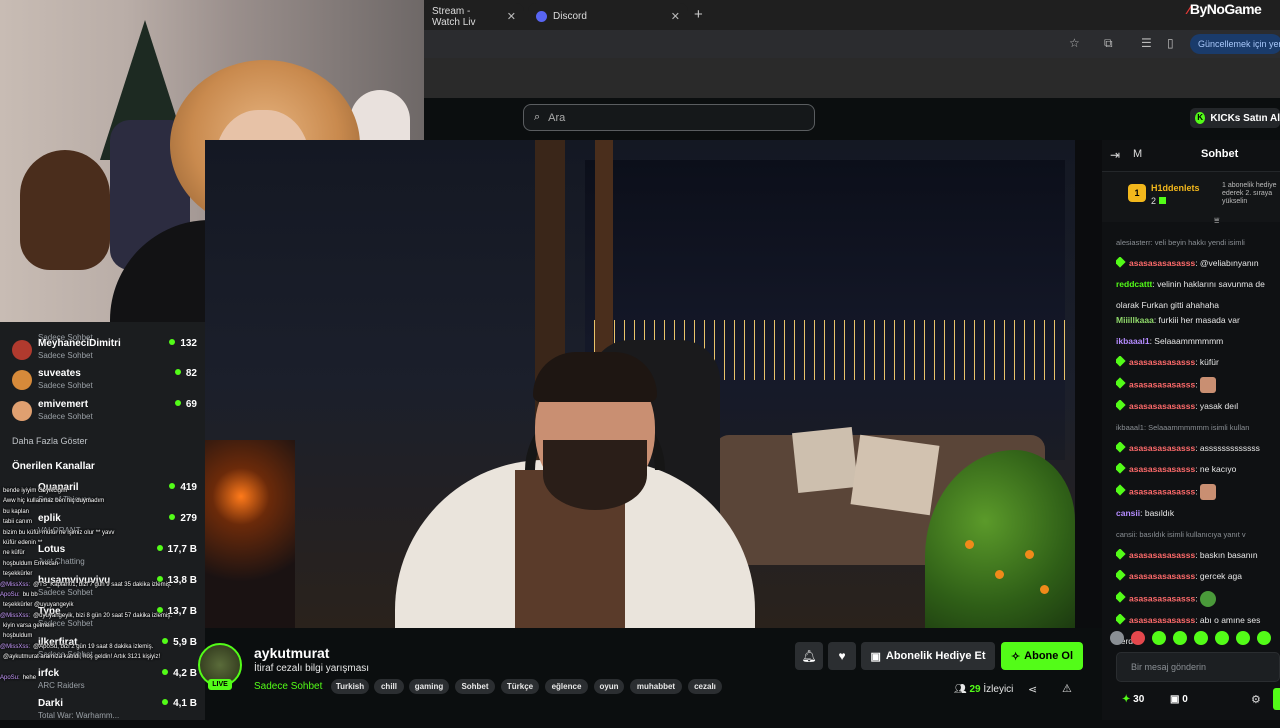  What do you see at coordinates (1228, 555) in the screenshot?
I see `chat-text: baskın basanın` at bounding box center [1228, 555].